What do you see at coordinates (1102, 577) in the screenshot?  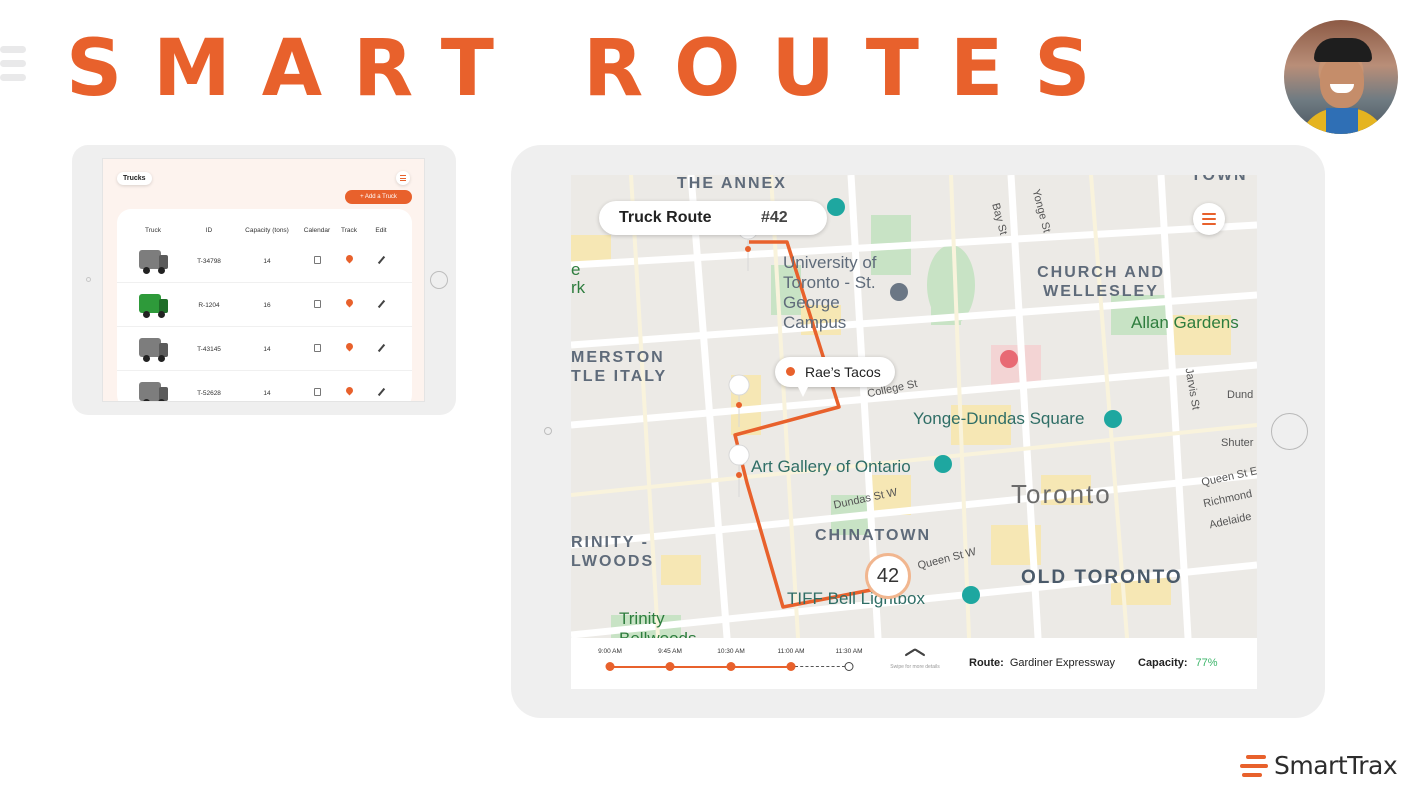 I see `map-label-old-toronto: OLD TORONTO` at bounding box center [1102, 577].